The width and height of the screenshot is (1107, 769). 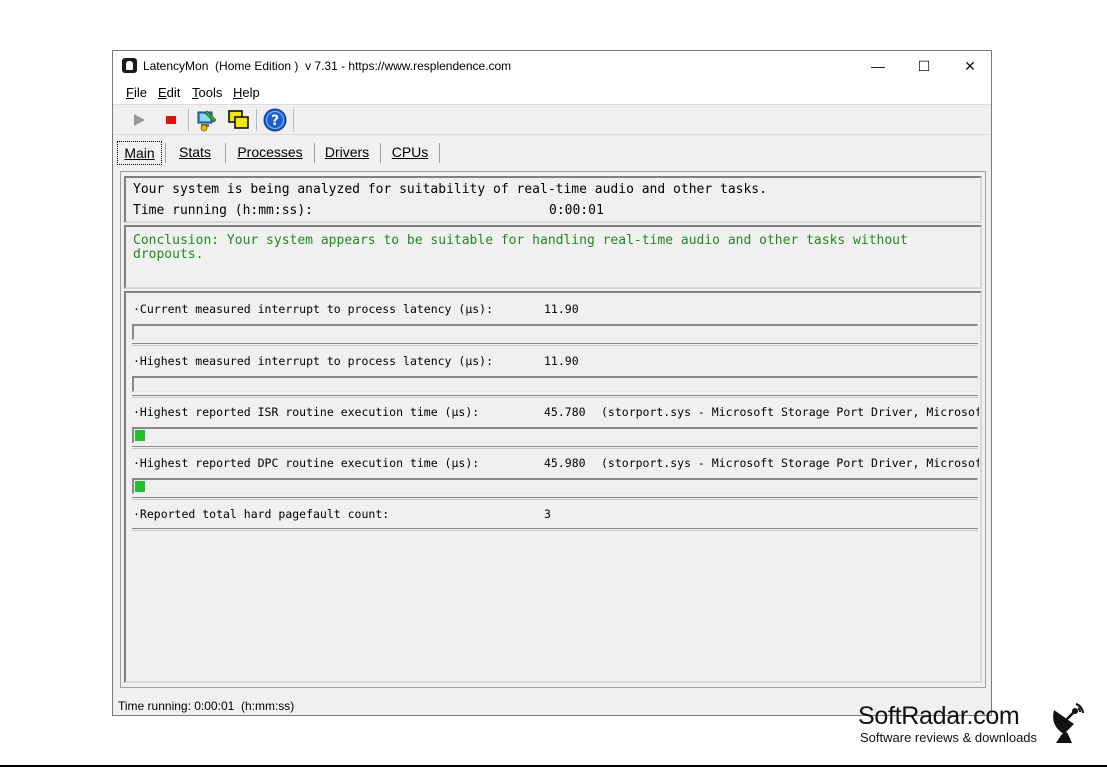 What do you see at coordinates (924, 66) in the screenshot?
I see `maximize-button: ☐` at bounding box center [924, 66].